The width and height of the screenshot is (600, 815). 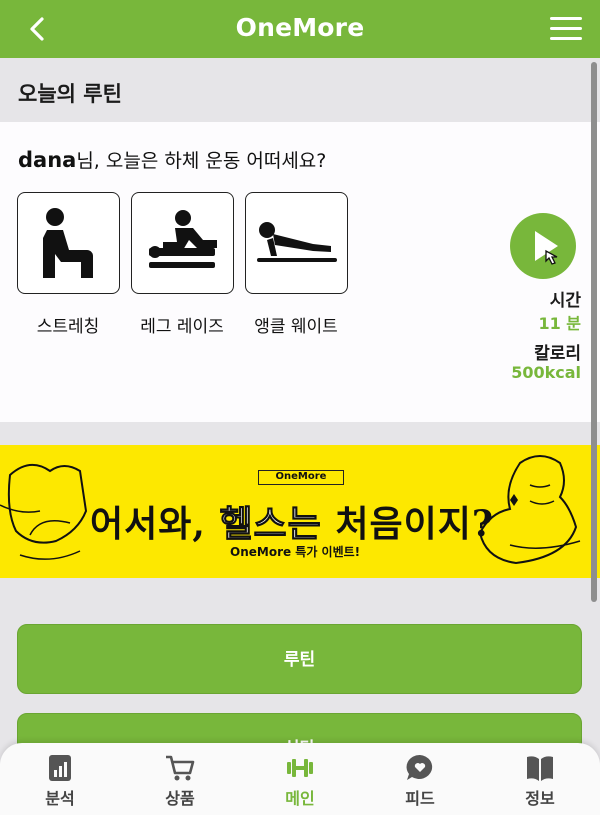 I want to click on ankle-weight-icon, so click(x=296, y=242).